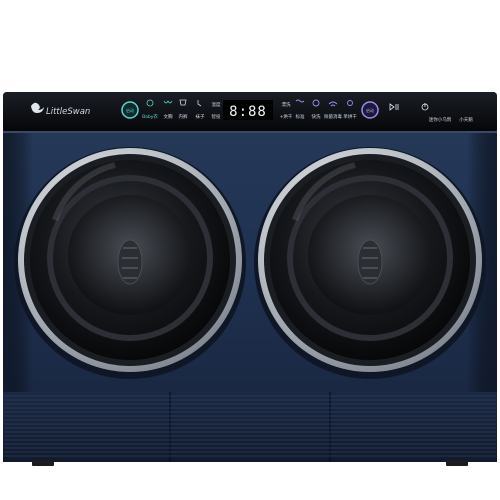 The width and height of the screenshot is (500, 500). Describe the element at coordinates (333, 116) in the screenshot. I see `mode-sanitize-label: 除菌消毒` at that location.